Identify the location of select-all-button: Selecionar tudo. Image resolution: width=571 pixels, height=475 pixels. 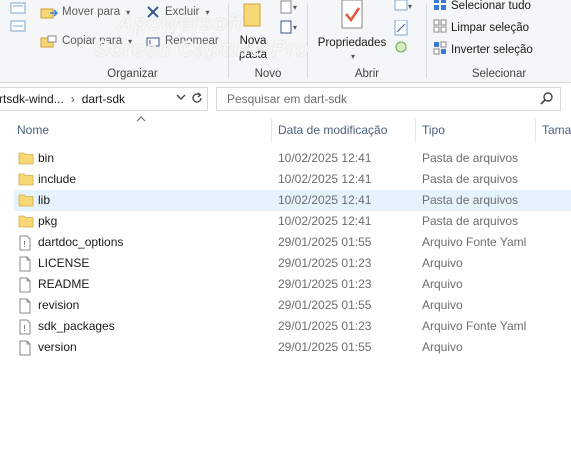
(482, 7).